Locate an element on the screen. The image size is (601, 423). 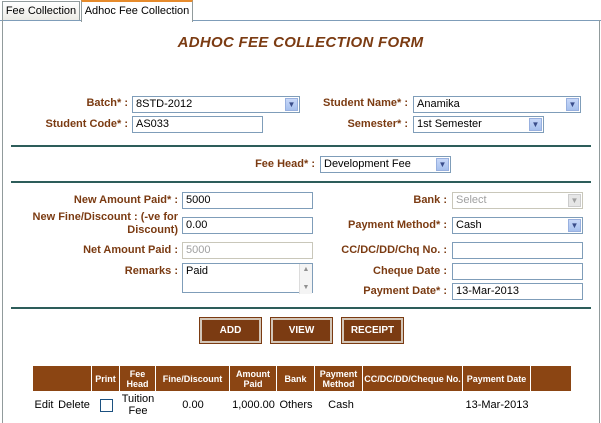
fee-head-select: Development Fee ▼ is located at coordinates (385, 164).